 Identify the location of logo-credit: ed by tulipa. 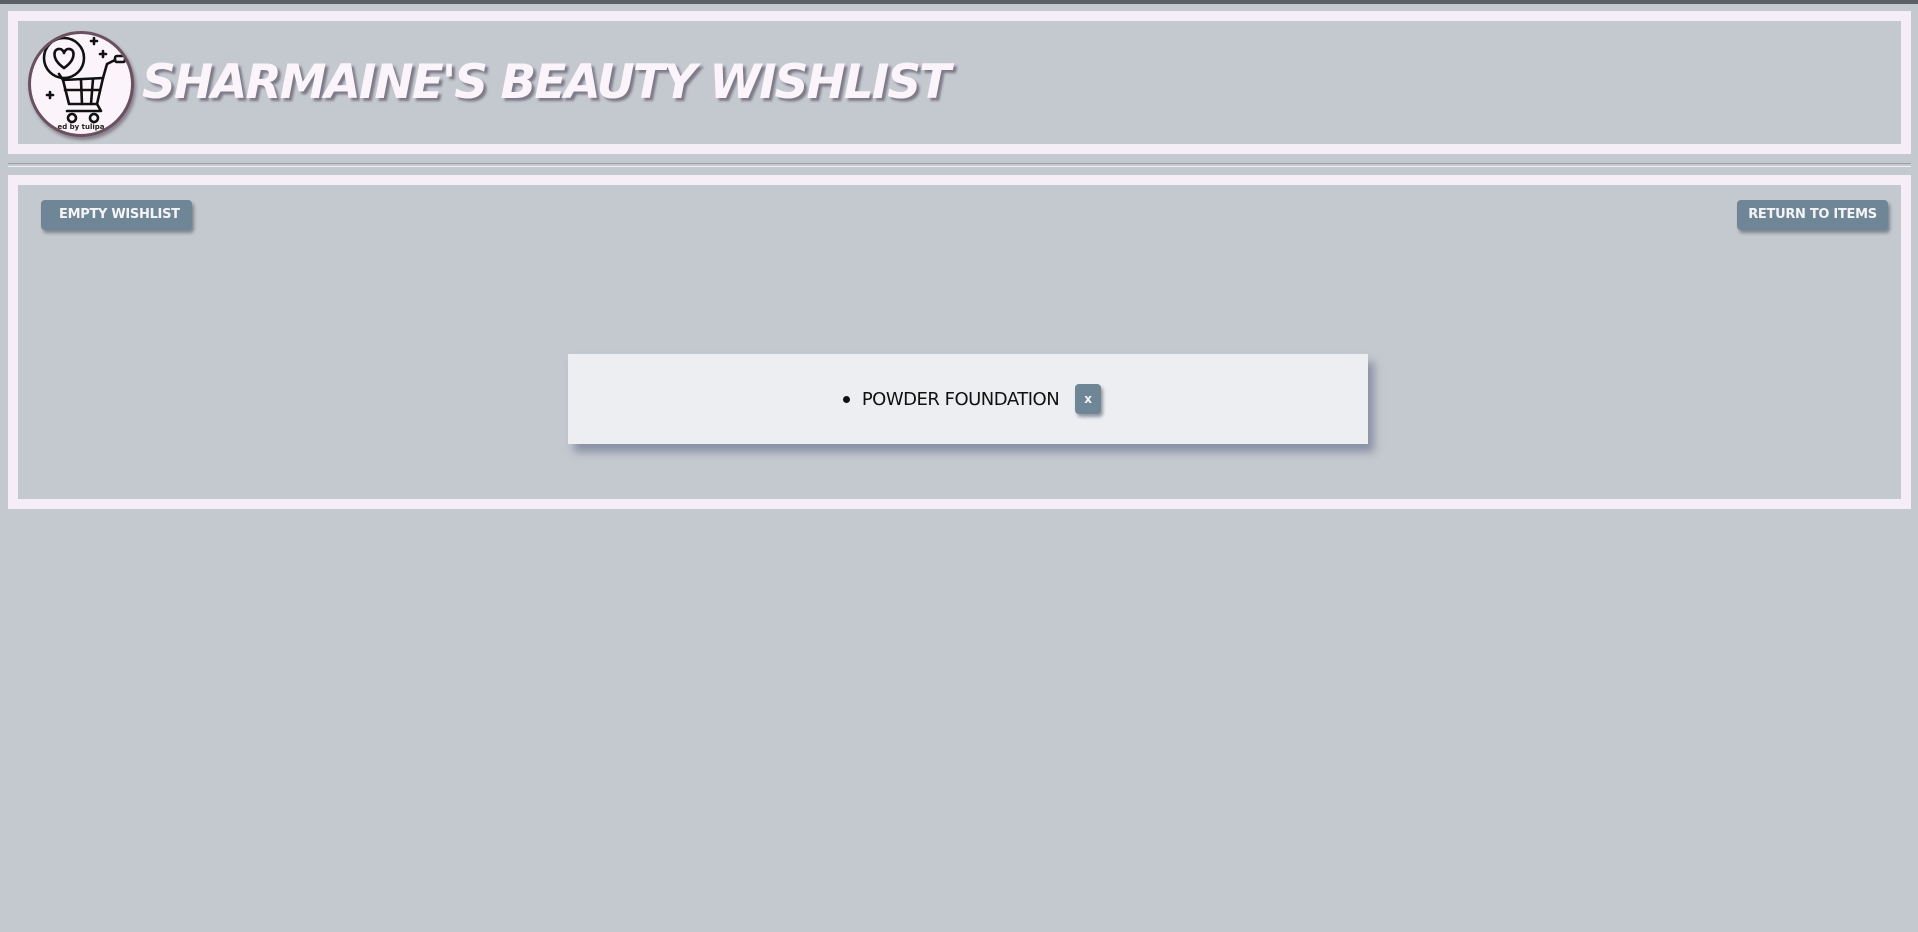
(81, 127).